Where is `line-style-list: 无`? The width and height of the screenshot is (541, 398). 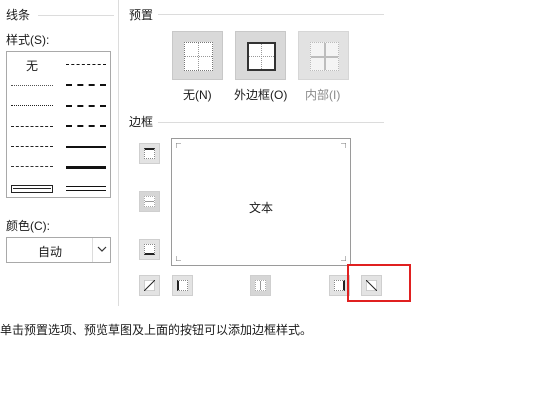
line-style-list: 无 is located at coordinates (58, 124).